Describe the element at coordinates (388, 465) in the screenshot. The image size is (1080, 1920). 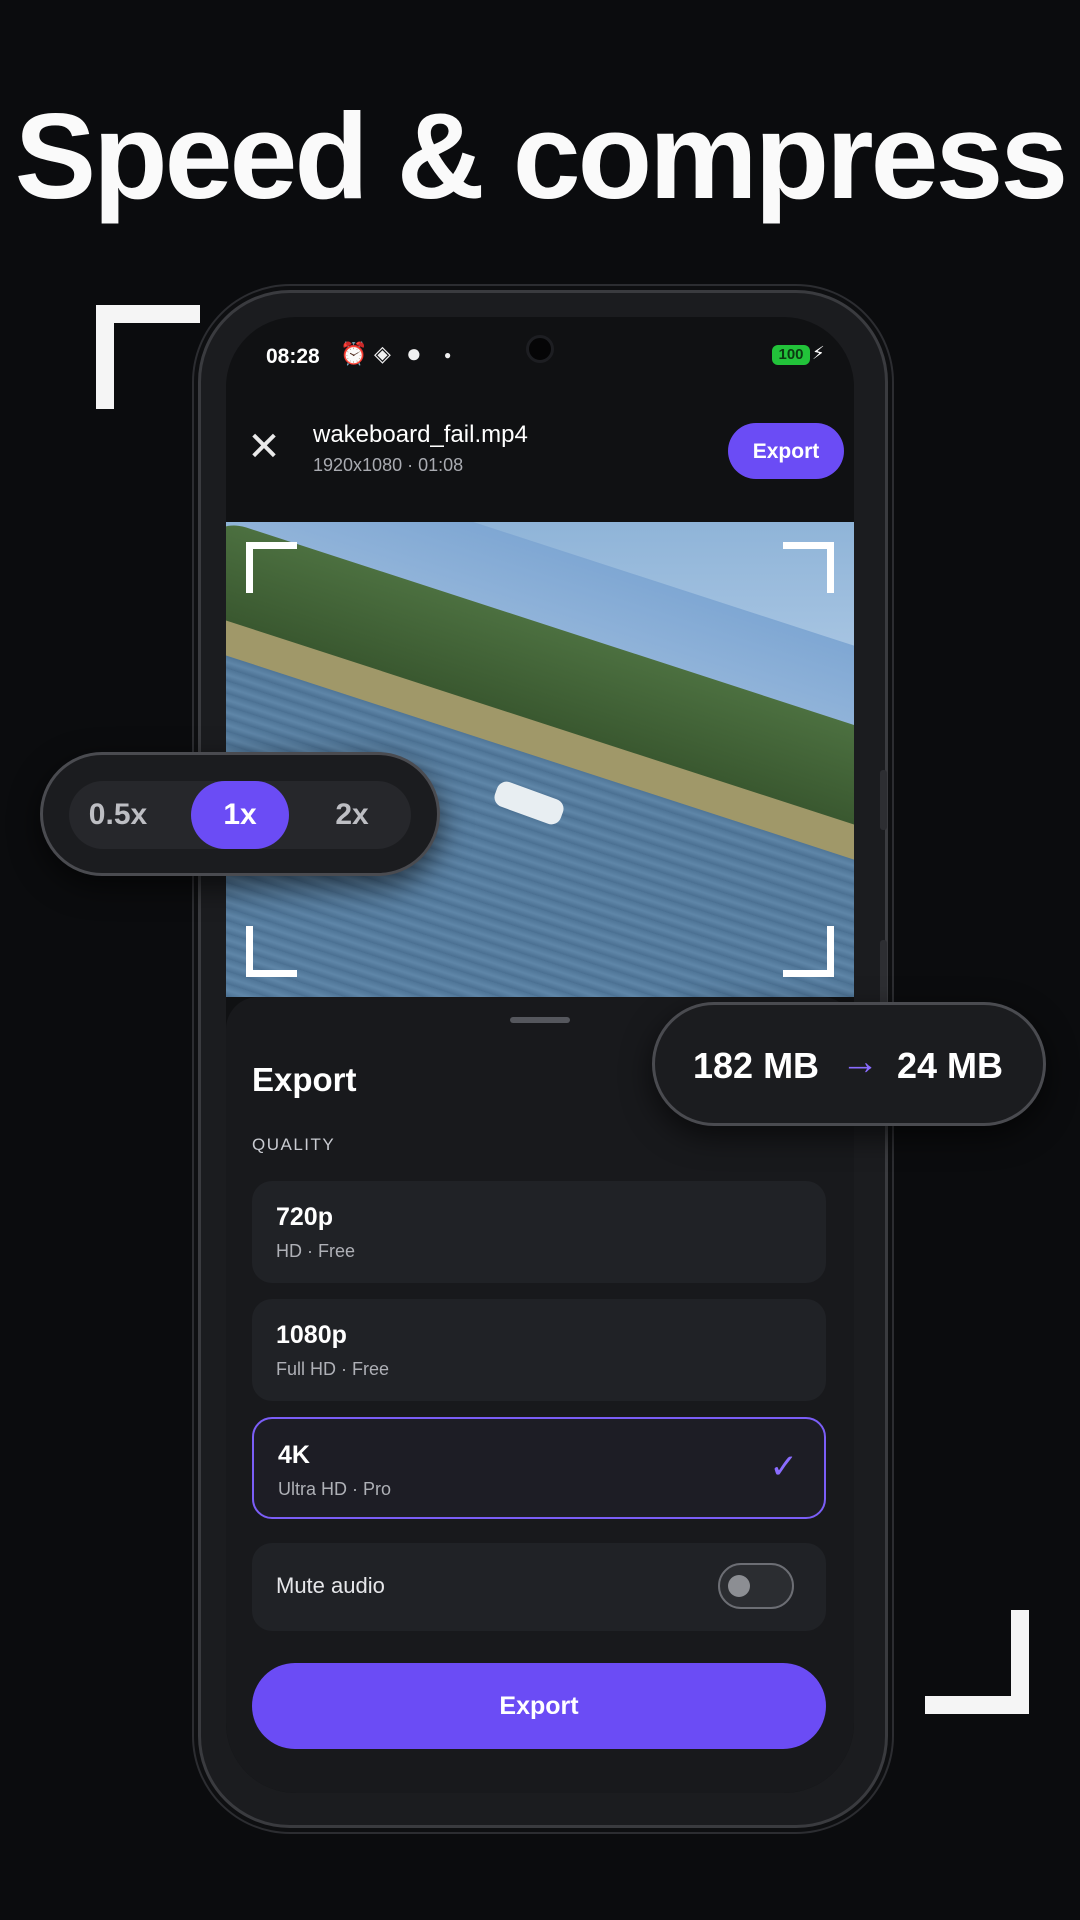
I see `file-meta: 1920x1080 · 01:08` at that location.